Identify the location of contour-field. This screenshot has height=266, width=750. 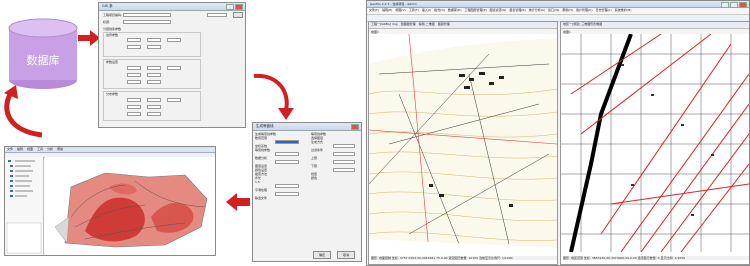
(287, 154).